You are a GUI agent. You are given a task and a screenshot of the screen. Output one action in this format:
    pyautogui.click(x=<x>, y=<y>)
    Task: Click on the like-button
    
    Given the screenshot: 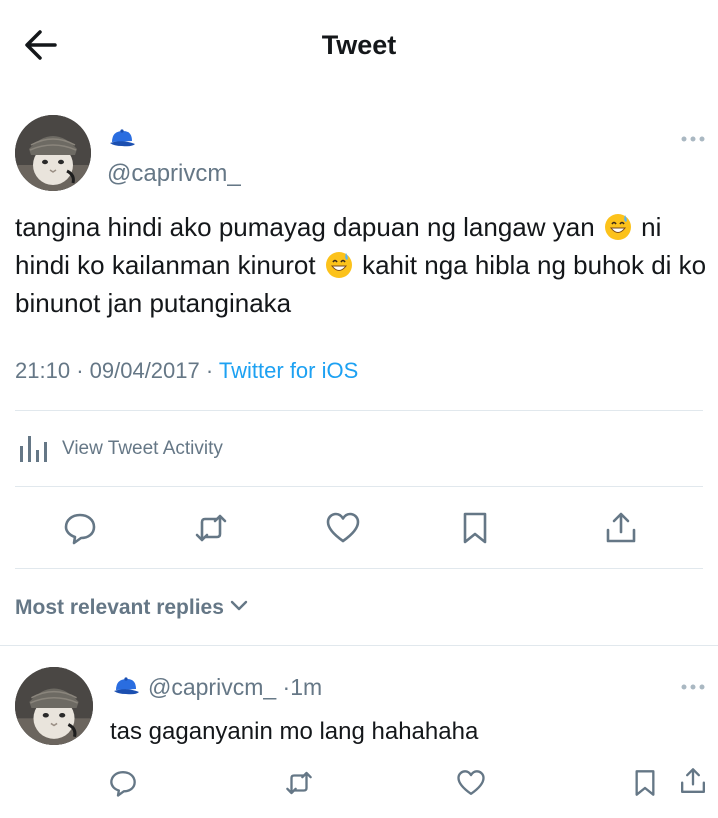 What is the action you would take?
    pyautogui.click(x=343, y=528)
    